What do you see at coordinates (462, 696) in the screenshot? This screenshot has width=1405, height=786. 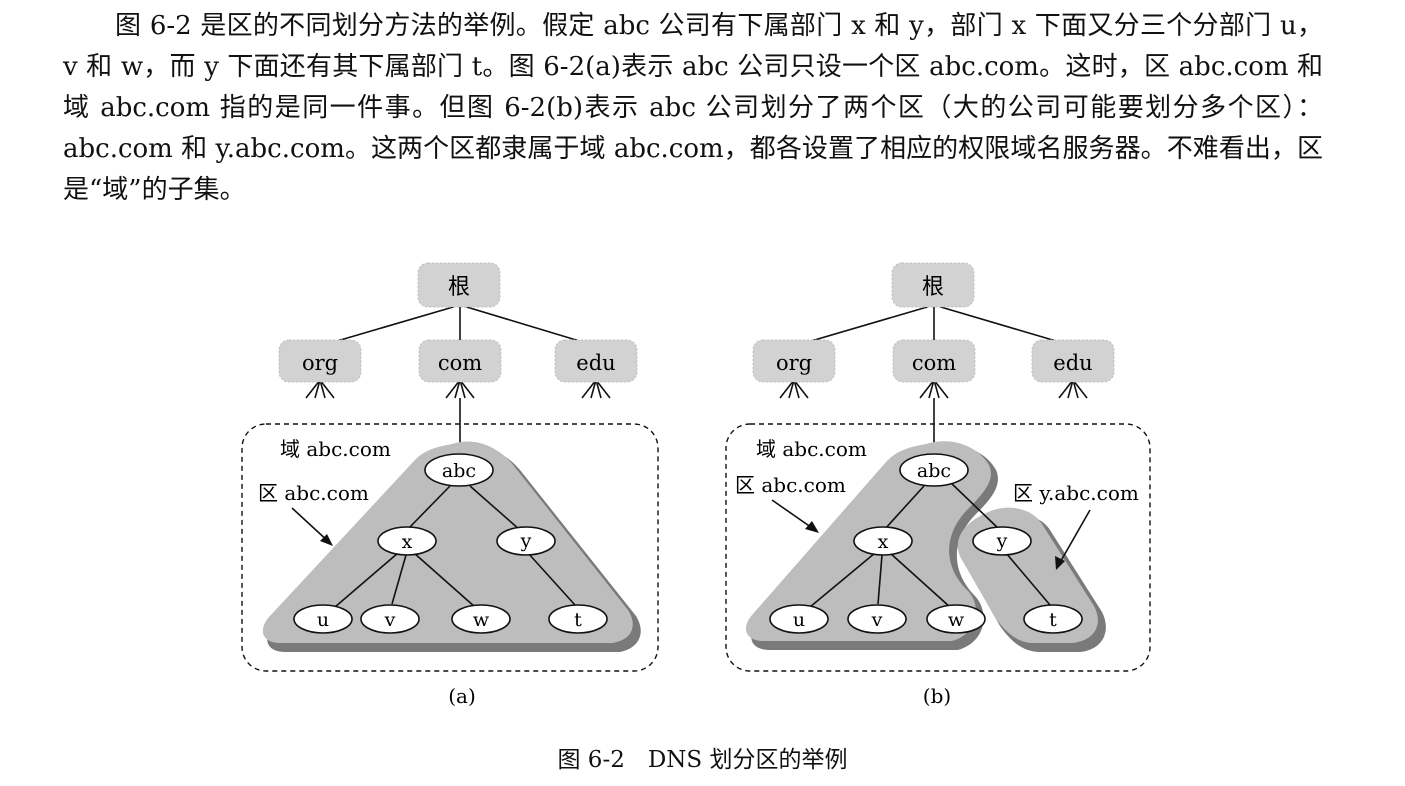 I see `panel-a-label: (a)` at bounding box center [462, 696].